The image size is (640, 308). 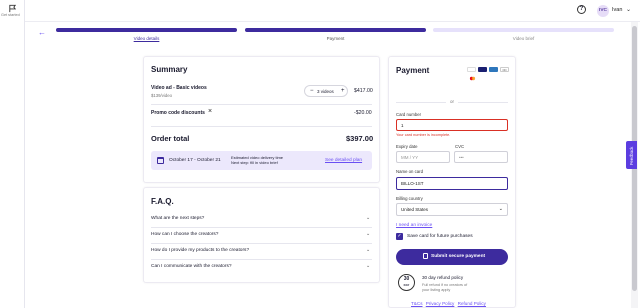 What do you see at coordinates (42, 32) in the screenshot?
I see `back-arrow-icon: ←` at bounding box center [42, 32].